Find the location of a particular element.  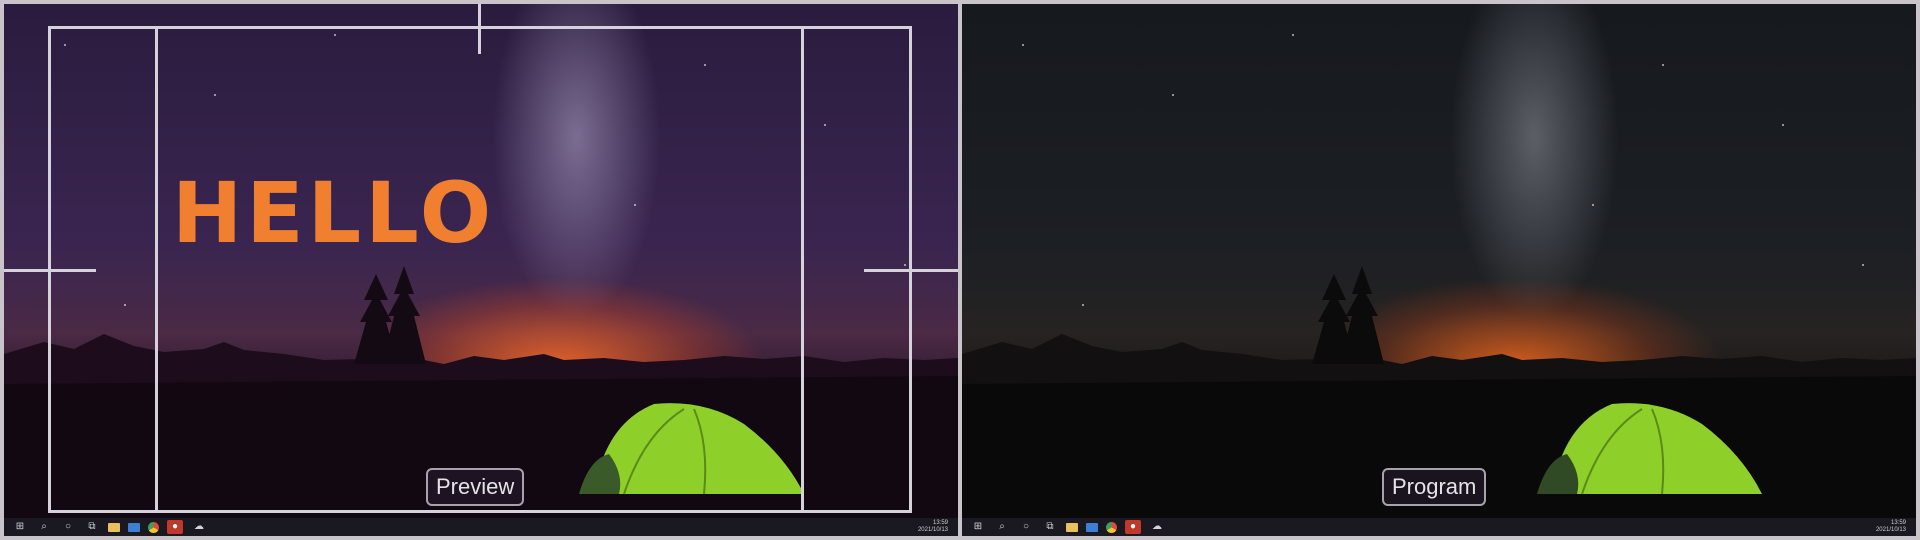

program-label: Program is located at coordinates (1434, 487).